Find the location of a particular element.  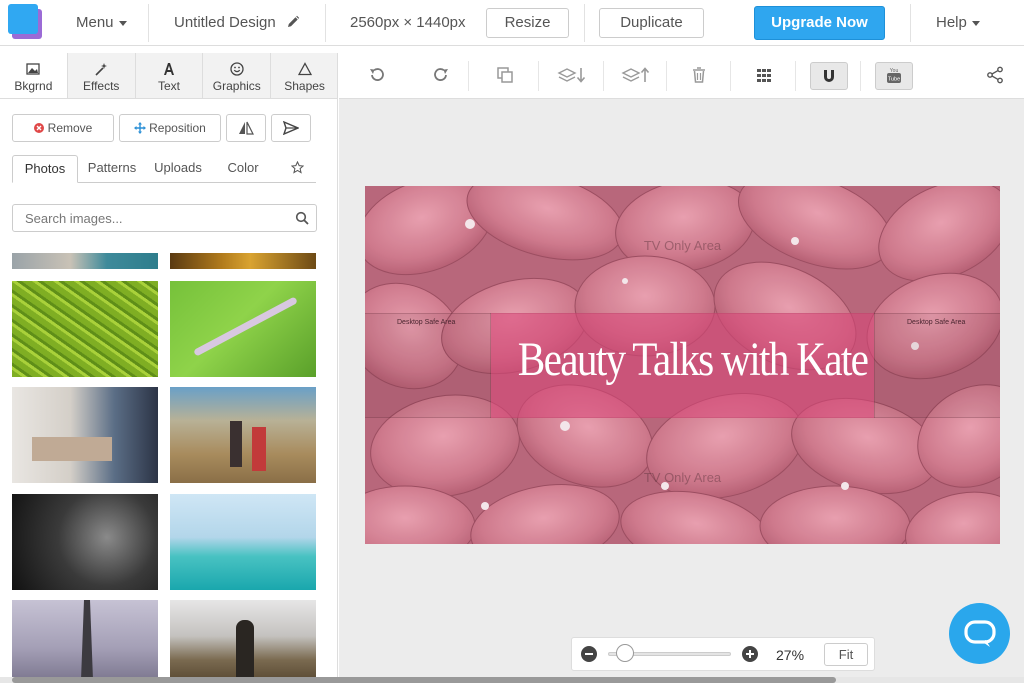

tab-label: Effects is located at coordinates (101, 86).